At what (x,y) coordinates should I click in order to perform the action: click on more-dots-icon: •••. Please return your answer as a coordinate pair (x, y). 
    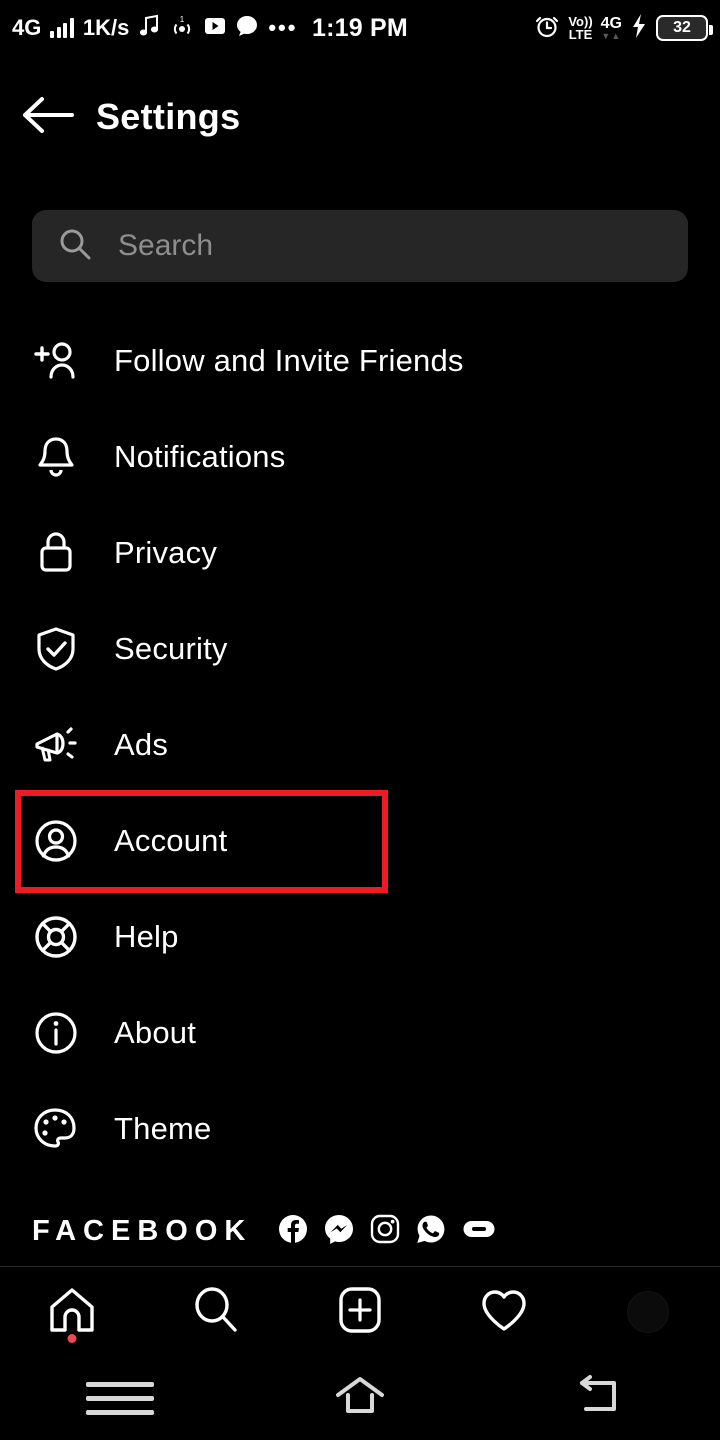
    Looking at the image, I should click on (283, 27).